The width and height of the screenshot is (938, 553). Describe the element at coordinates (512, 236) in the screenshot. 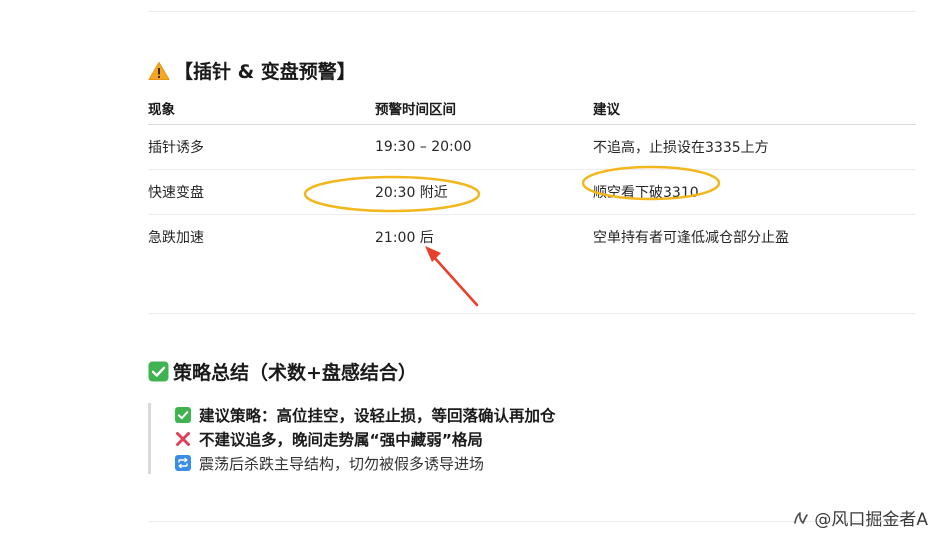

I see `annotation-overlay` at that location.